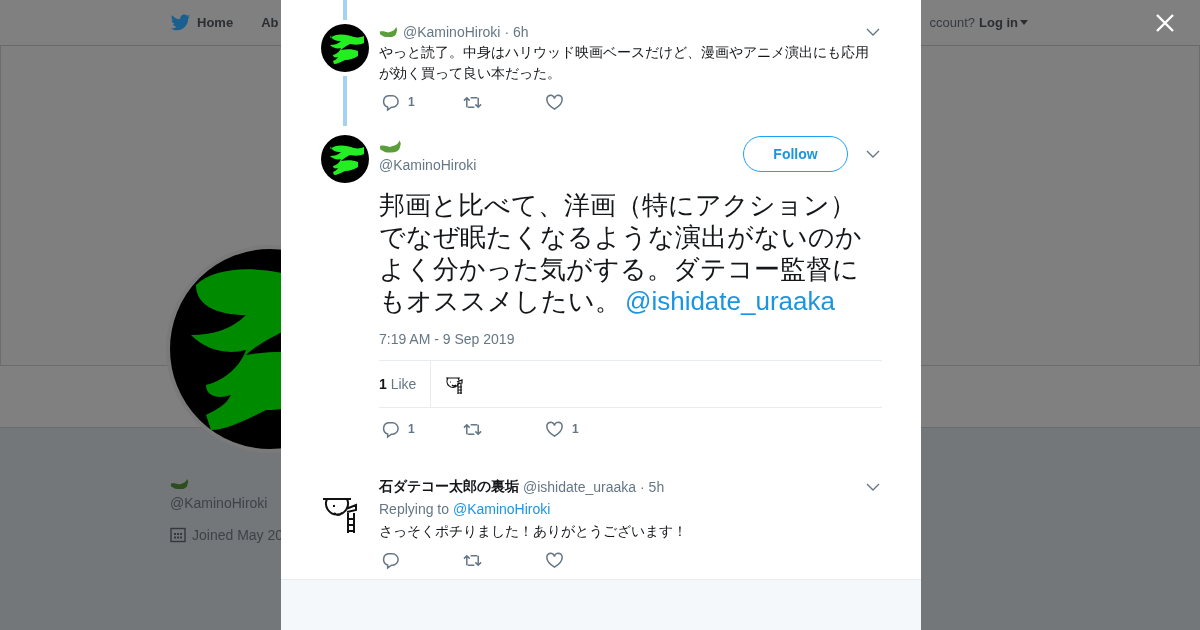  Describe the element at coordinates (624, 63) in the screenshot. I see `tweet-text: やっと読了。中身はハリウッド映画ベースだけど、漫画やアニメ演出にも応用が効く買って良い本だった。` at that location.